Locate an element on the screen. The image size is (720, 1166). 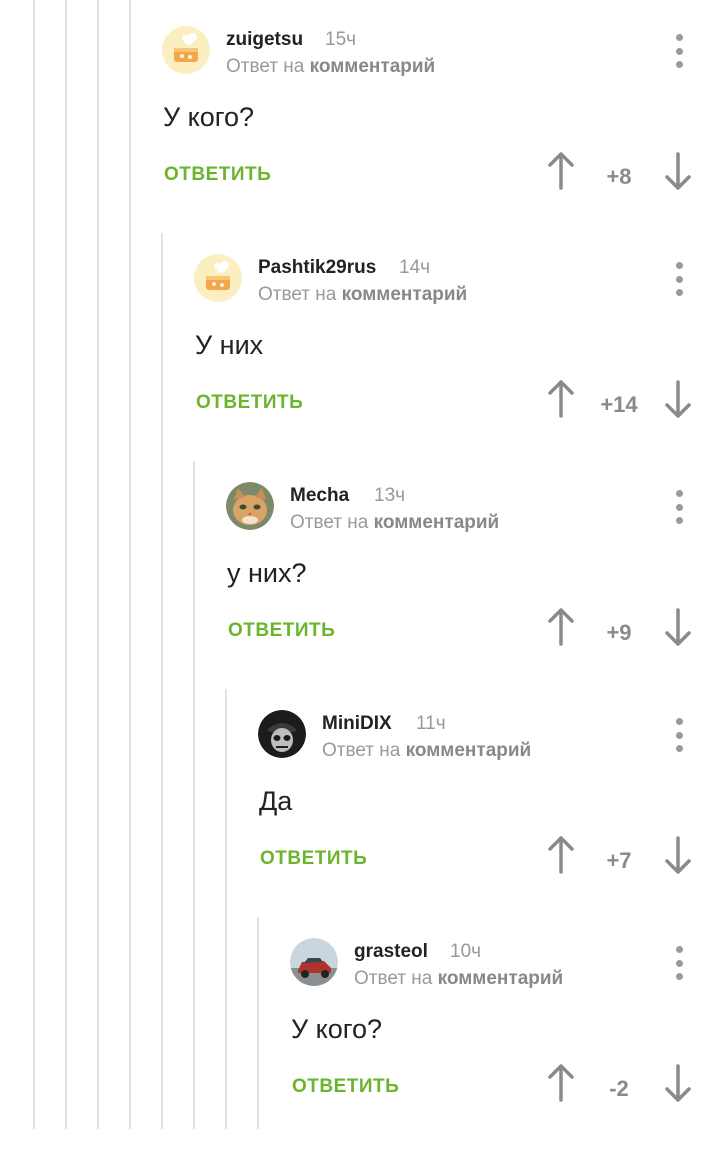
comment-rating: +9 is located at coordinates (619, 632).